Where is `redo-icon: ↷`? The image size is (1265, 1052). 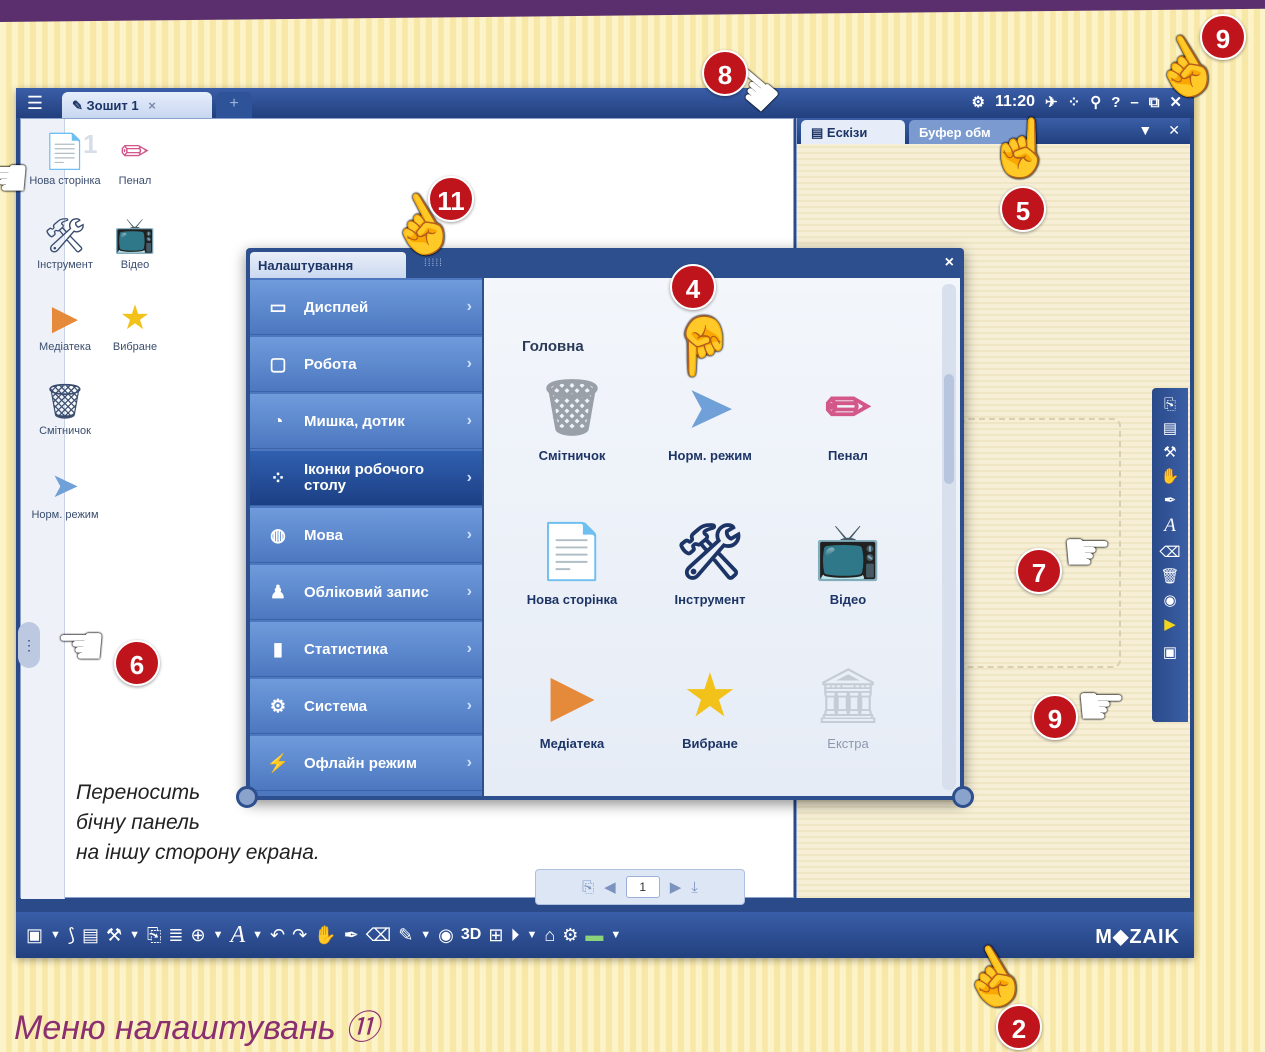
redo-icon: ↷ is located at coordinates (299, 935).